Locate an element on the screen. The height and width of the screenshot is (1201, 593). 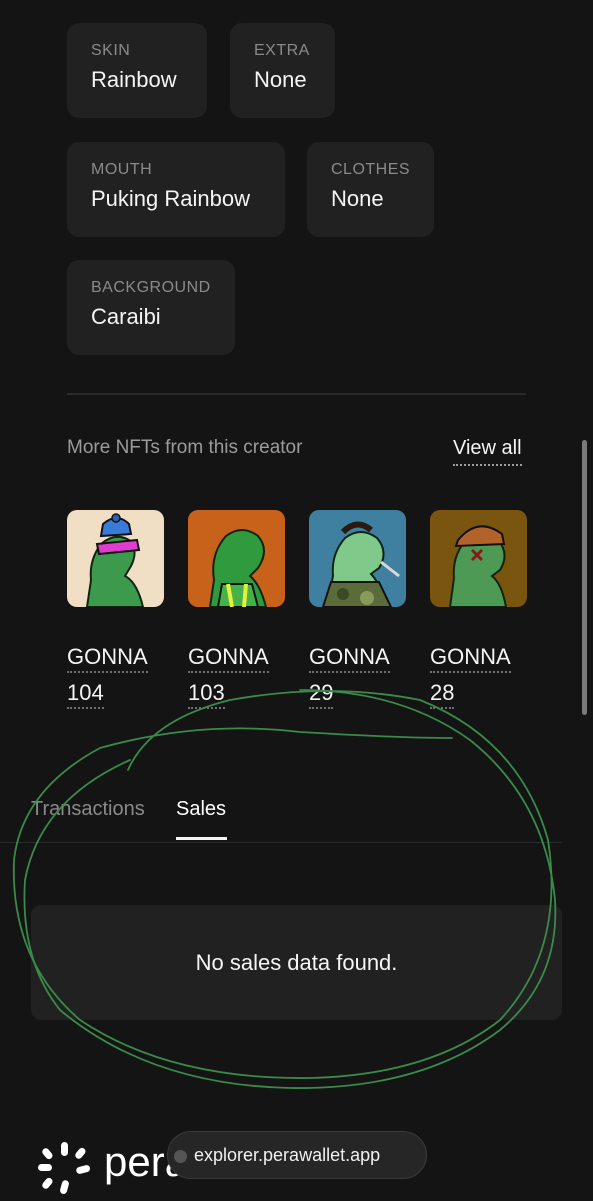
pera-logo-icon is located at coordinates (64, 1170).